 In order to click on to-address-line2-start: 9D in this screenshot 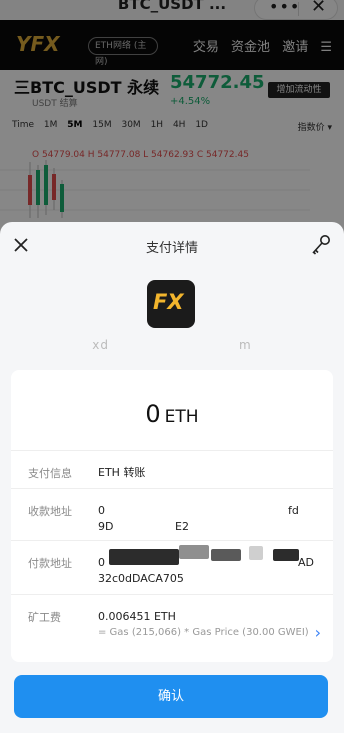, I will do `click(106, 526)`.